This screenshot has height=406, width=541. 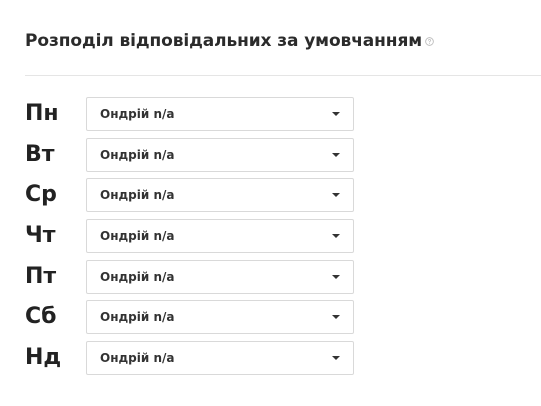 I want to click on weekday-row-tue: Вт Ондрій n/a, so click(x=189, y=154).